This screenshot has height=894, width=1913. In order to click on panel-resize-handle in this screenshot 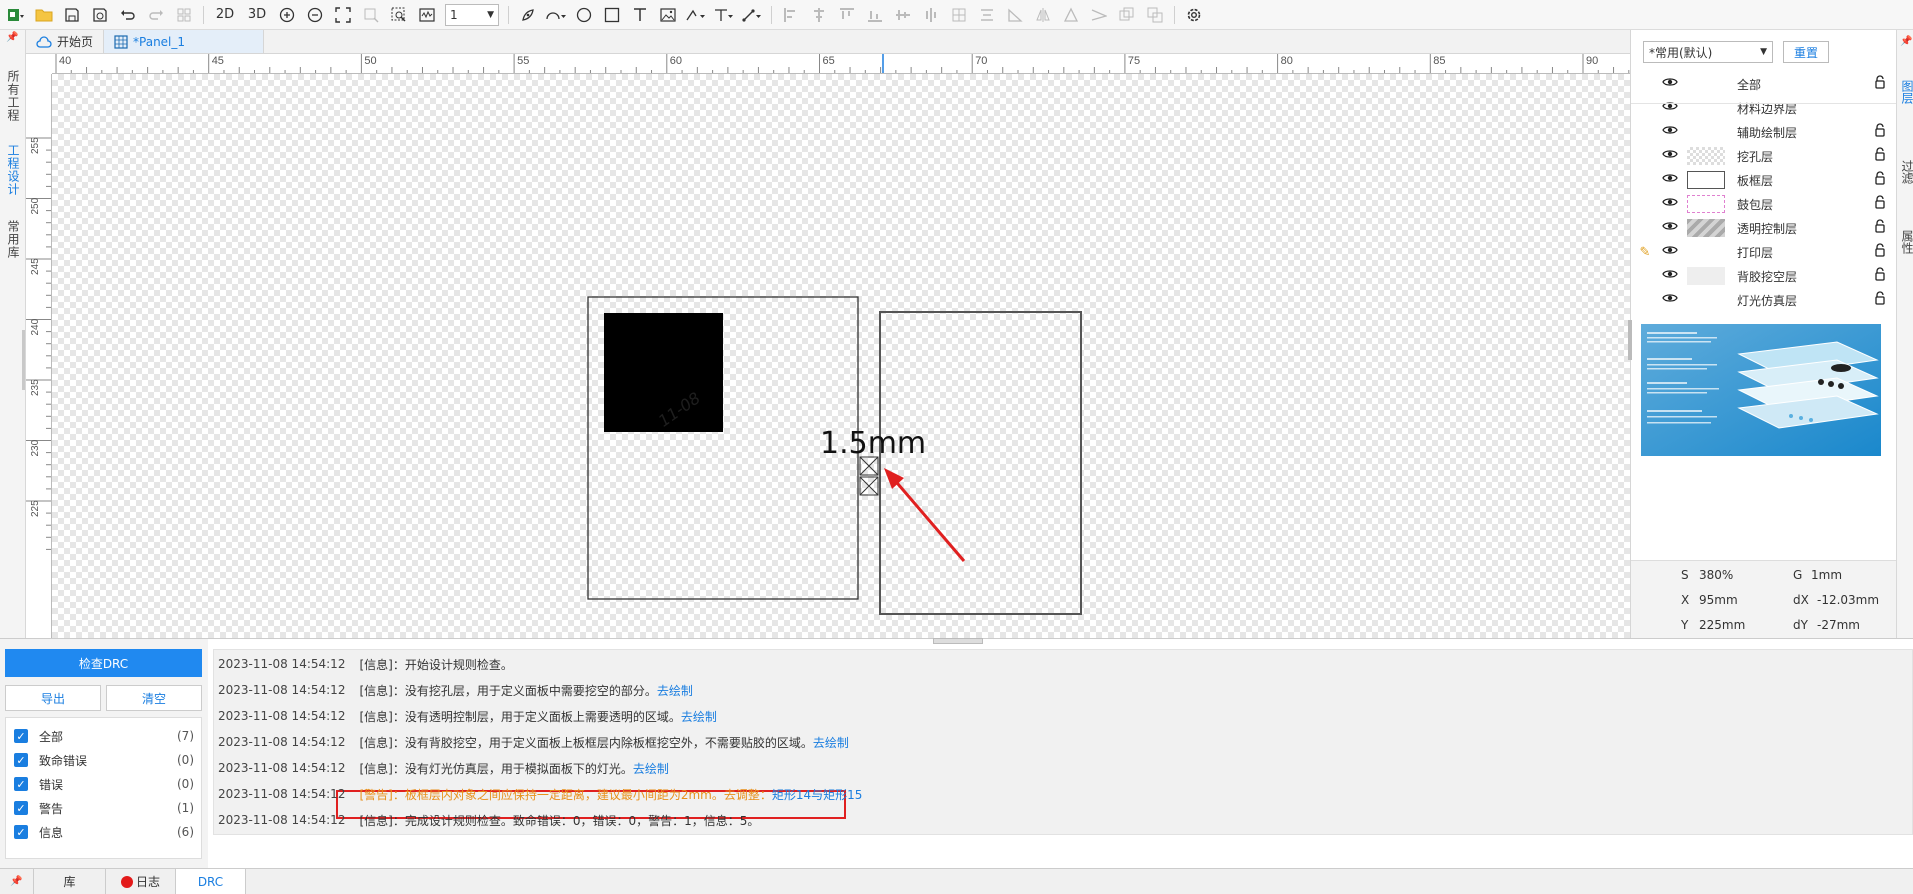, I will do `click(958, 641)`.